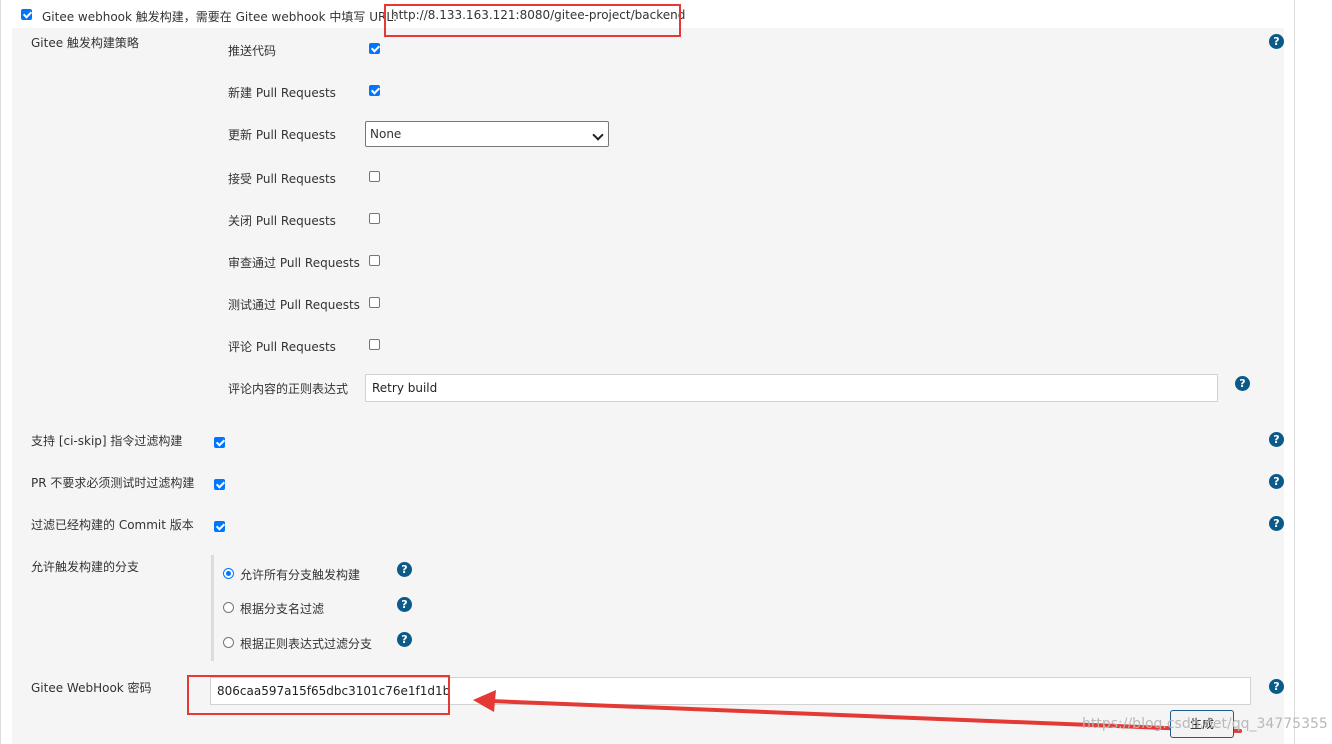 The width and height of the screenshot is (1332, 744). I want to click on watermark: https://blog.csdn.net/qq_34775355, so click(1205, 724).